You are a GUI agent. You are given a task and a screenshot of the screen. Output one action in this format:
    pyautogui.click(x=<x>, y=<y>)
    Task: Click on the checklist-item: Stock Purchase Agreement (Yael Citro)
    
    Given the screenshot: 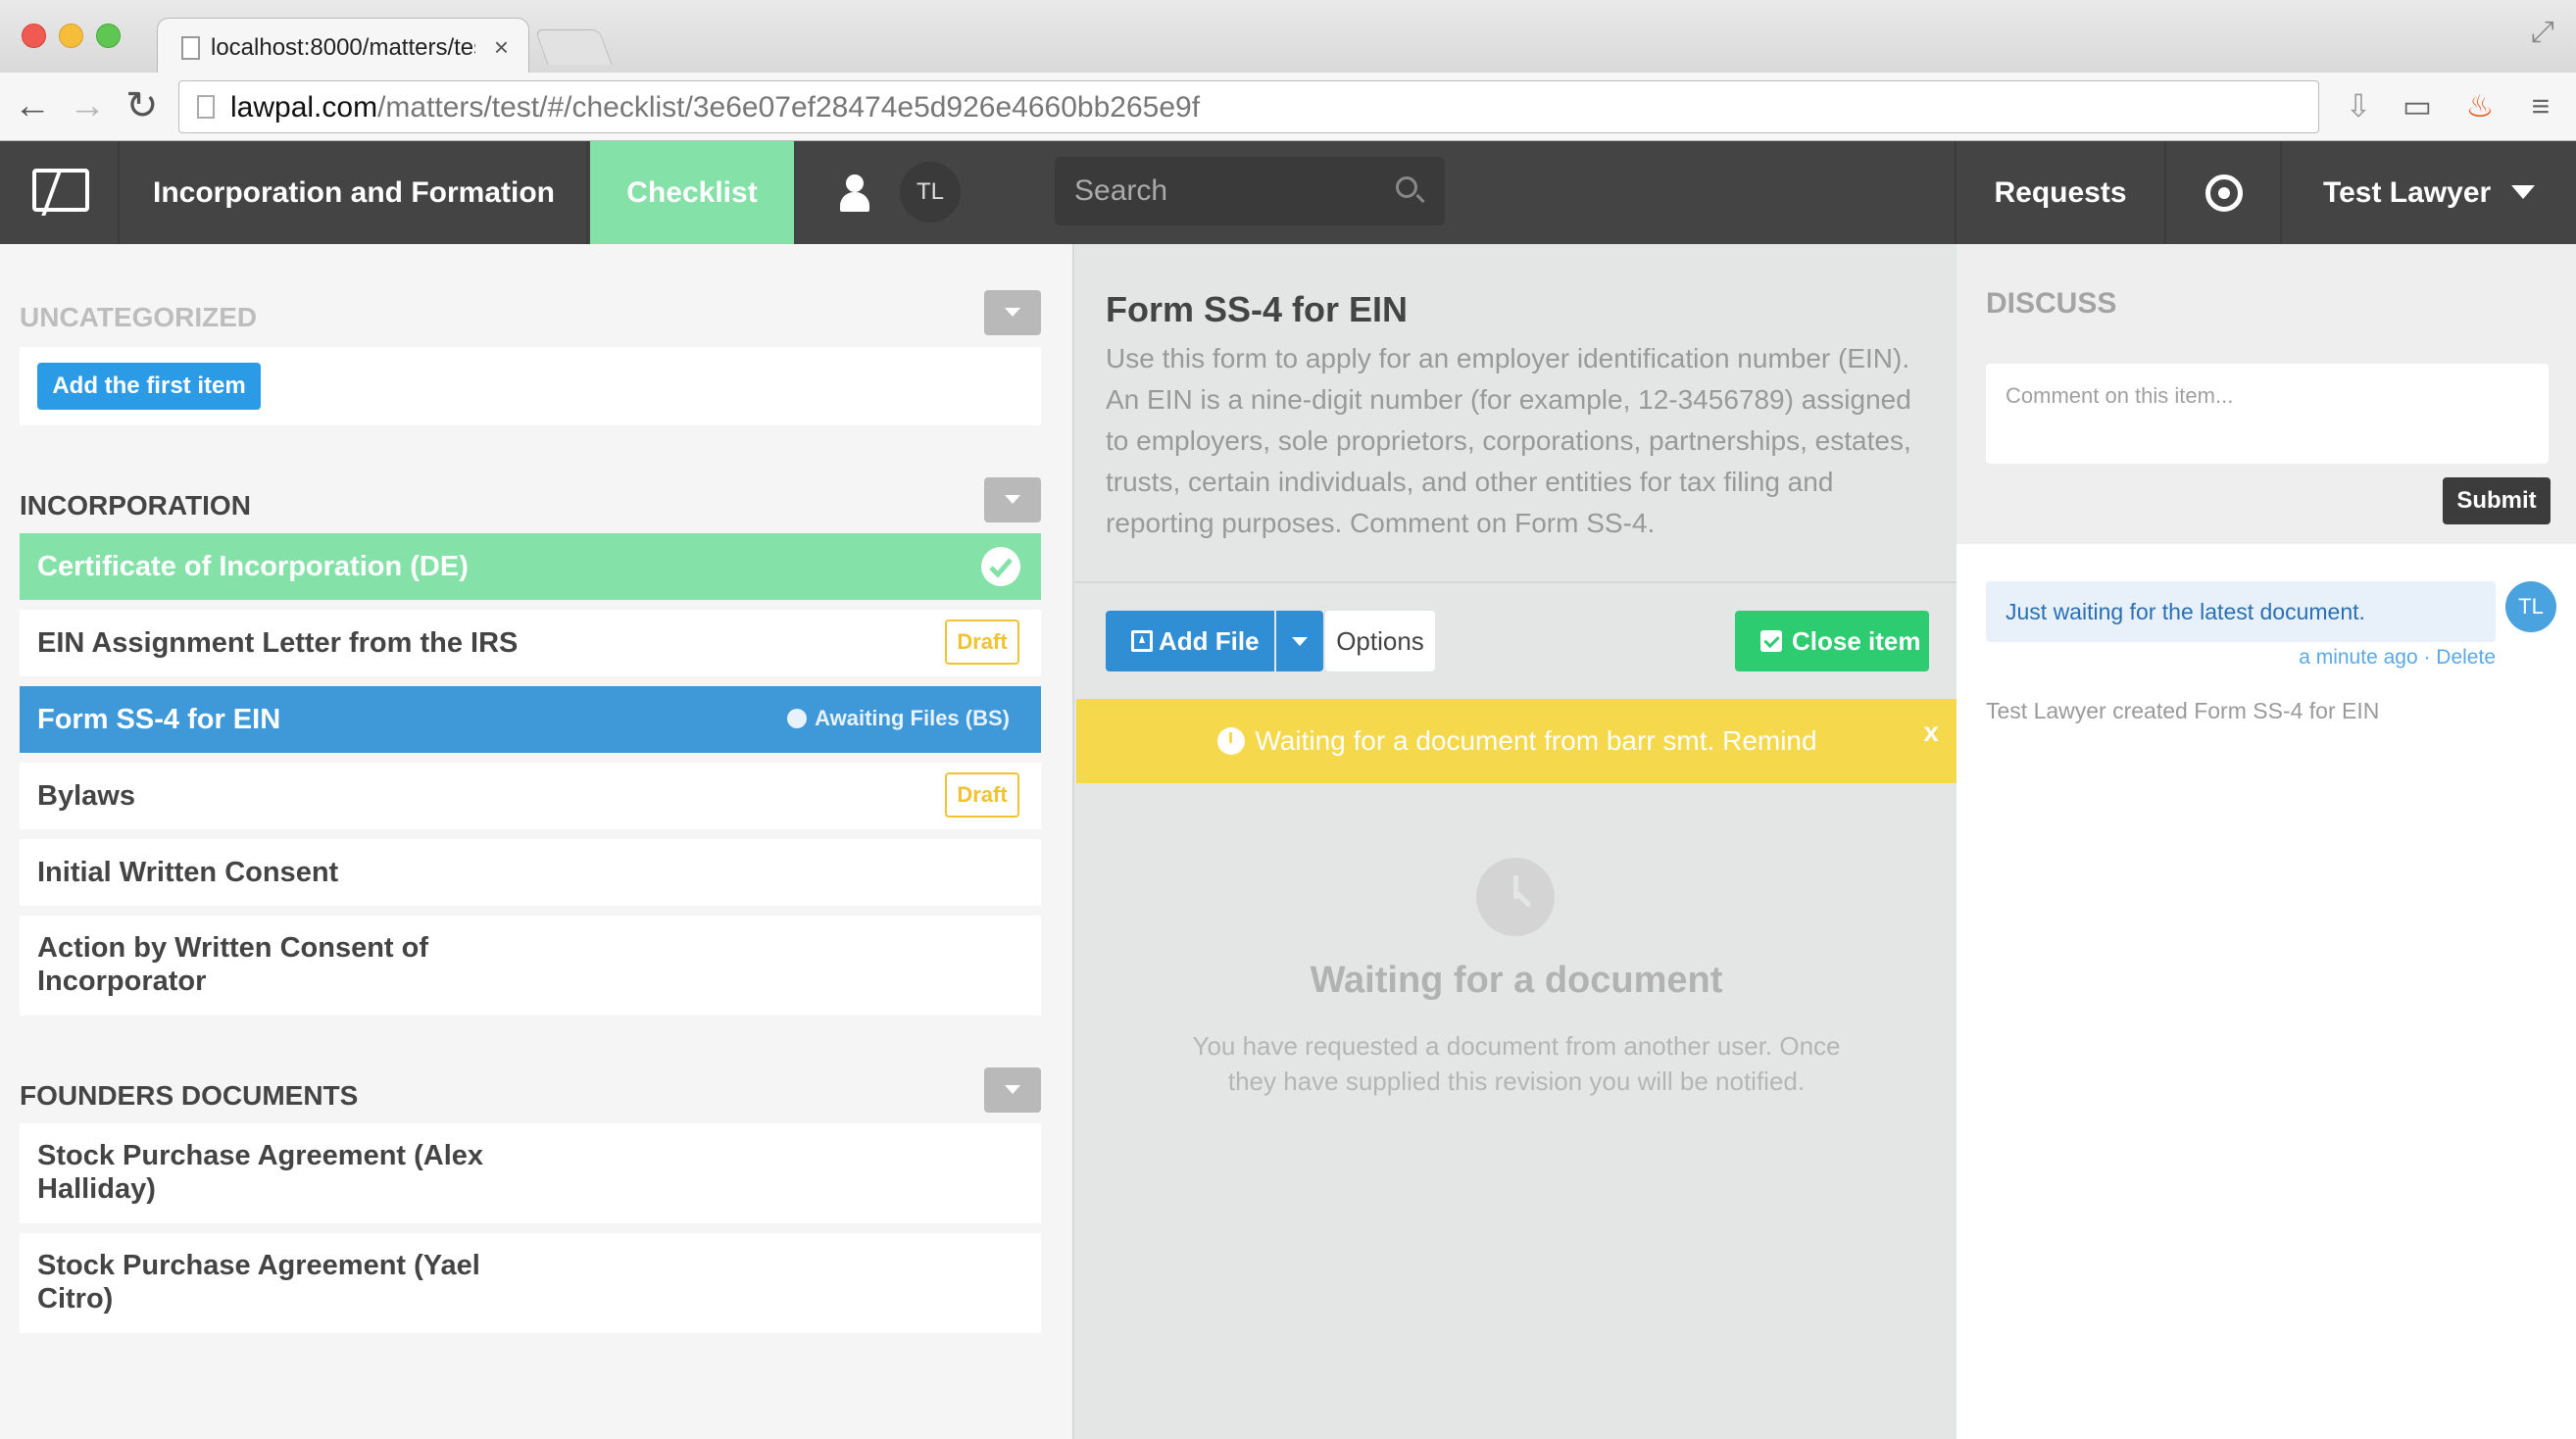 What is the action you would take?
    pyautogui.click(x=530, y=1283)
    